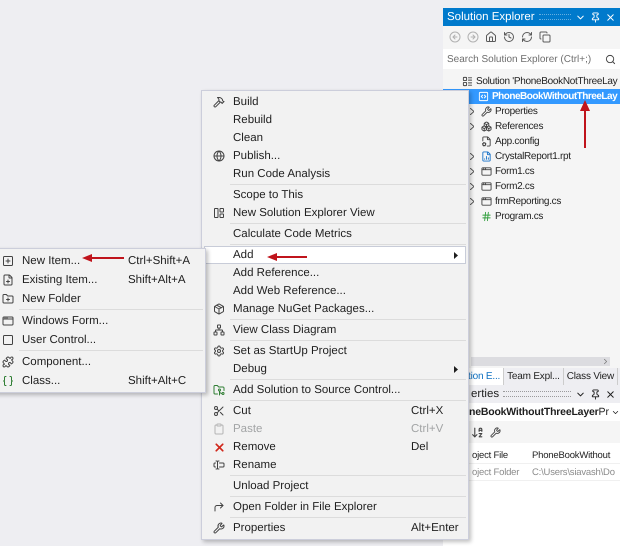 The height and width of the screenshot is (546, 620). I want to click on menu-item: New Item... Ctrl+Shift+A, so click(101, 260).